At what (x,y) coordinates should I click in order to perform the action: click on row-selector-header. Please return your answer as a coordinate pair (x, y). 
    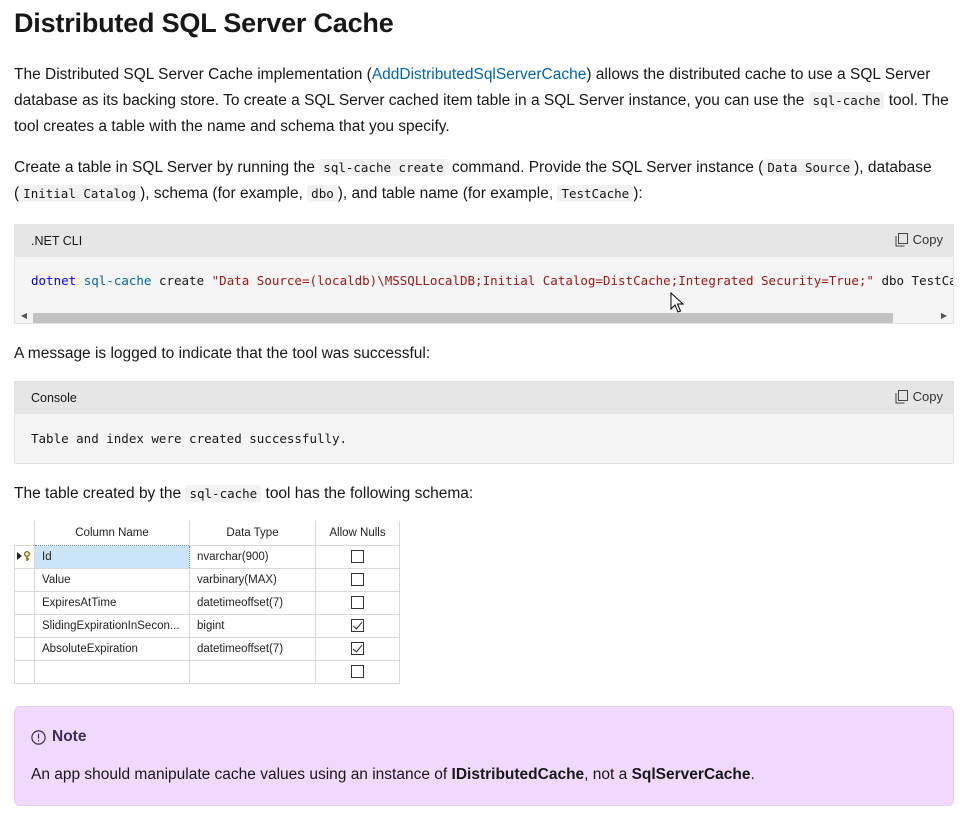
    Looking at the image, I should click on (24, 533).